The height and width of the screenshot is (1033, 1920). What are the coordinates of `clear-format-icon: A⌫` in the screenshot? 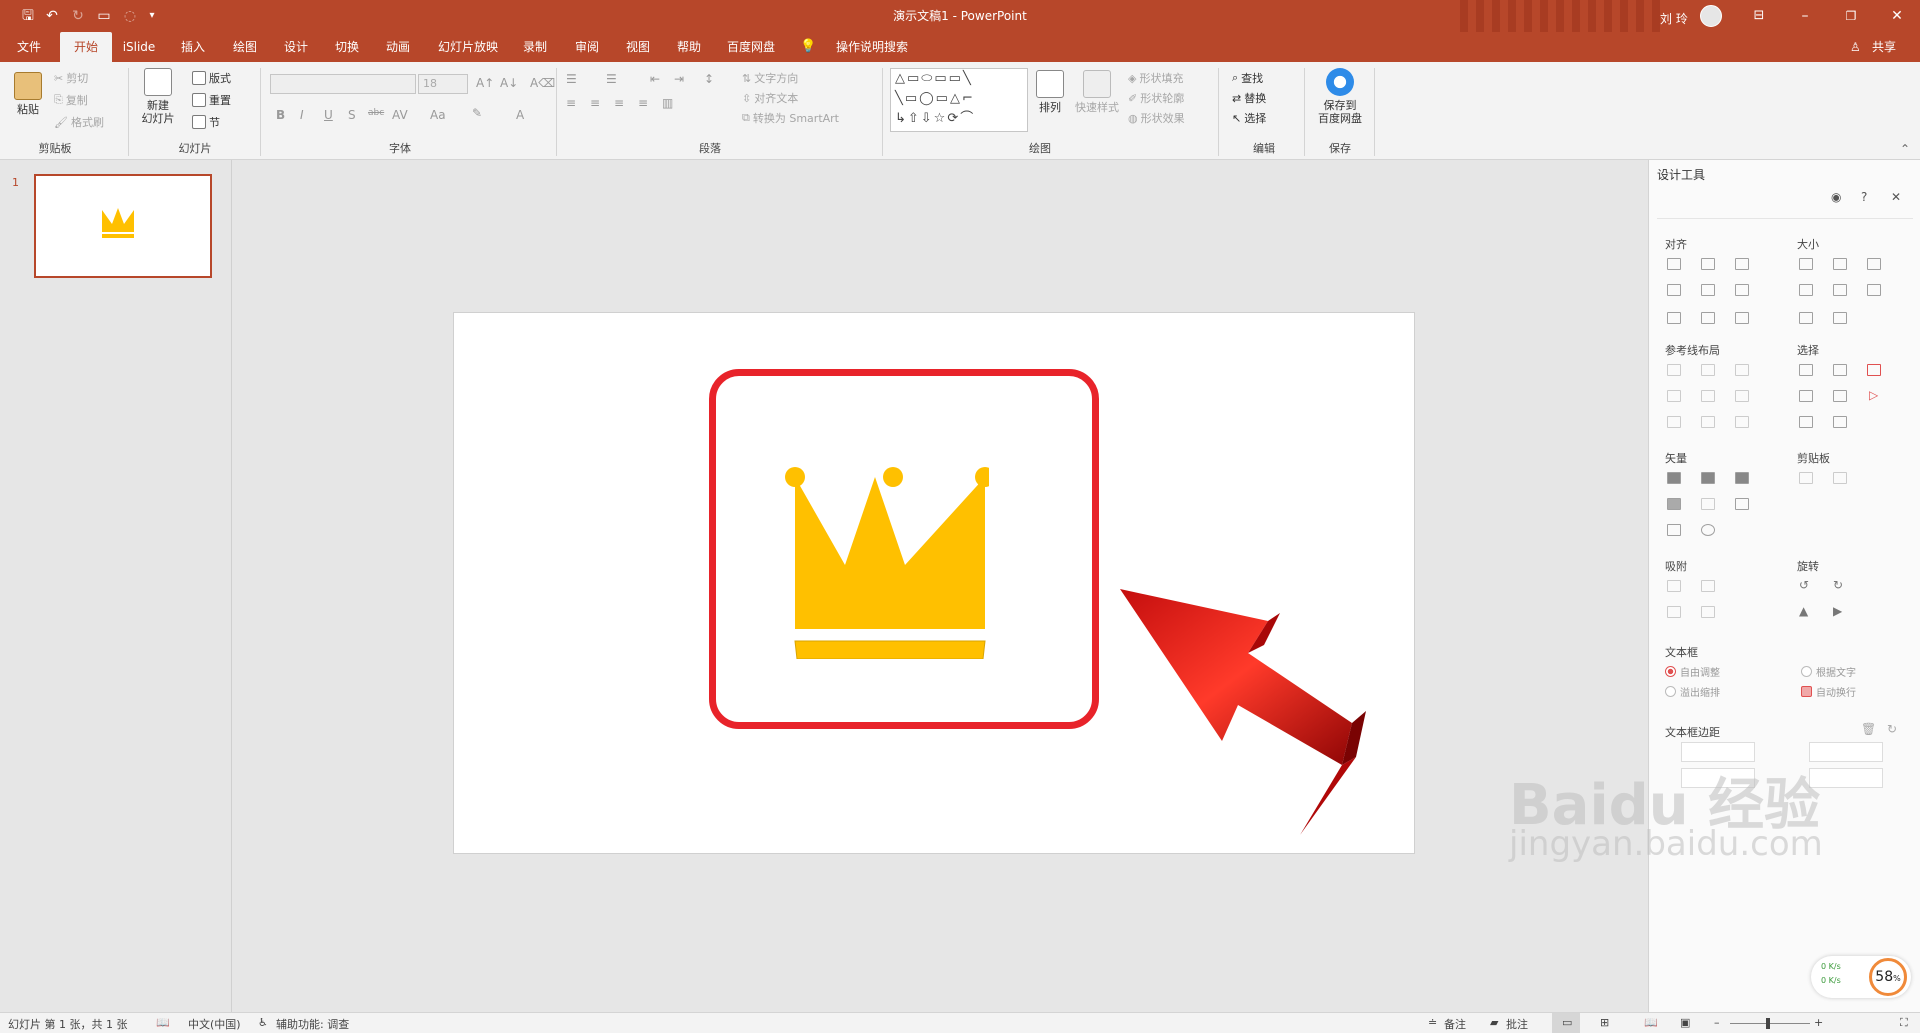 It's located at (542, 83).